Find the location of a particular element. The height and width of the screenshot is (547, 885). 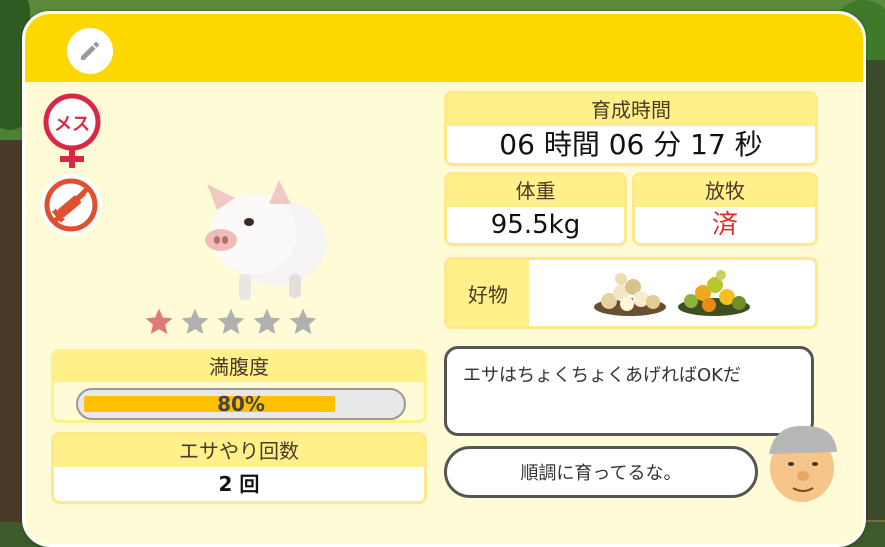

no-medicine-badge is located at coordinates (71, 205).